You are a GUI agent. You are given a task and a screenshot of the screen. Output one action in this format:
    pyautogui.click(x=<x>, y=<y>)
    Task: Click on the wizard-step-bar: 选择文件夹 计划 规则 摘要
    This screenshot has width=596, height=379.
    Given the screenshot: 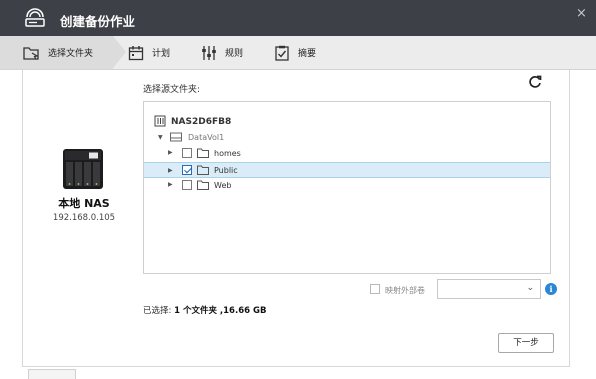 What is the action you would take?
    pyautogui.click(x=298, y=53)
    